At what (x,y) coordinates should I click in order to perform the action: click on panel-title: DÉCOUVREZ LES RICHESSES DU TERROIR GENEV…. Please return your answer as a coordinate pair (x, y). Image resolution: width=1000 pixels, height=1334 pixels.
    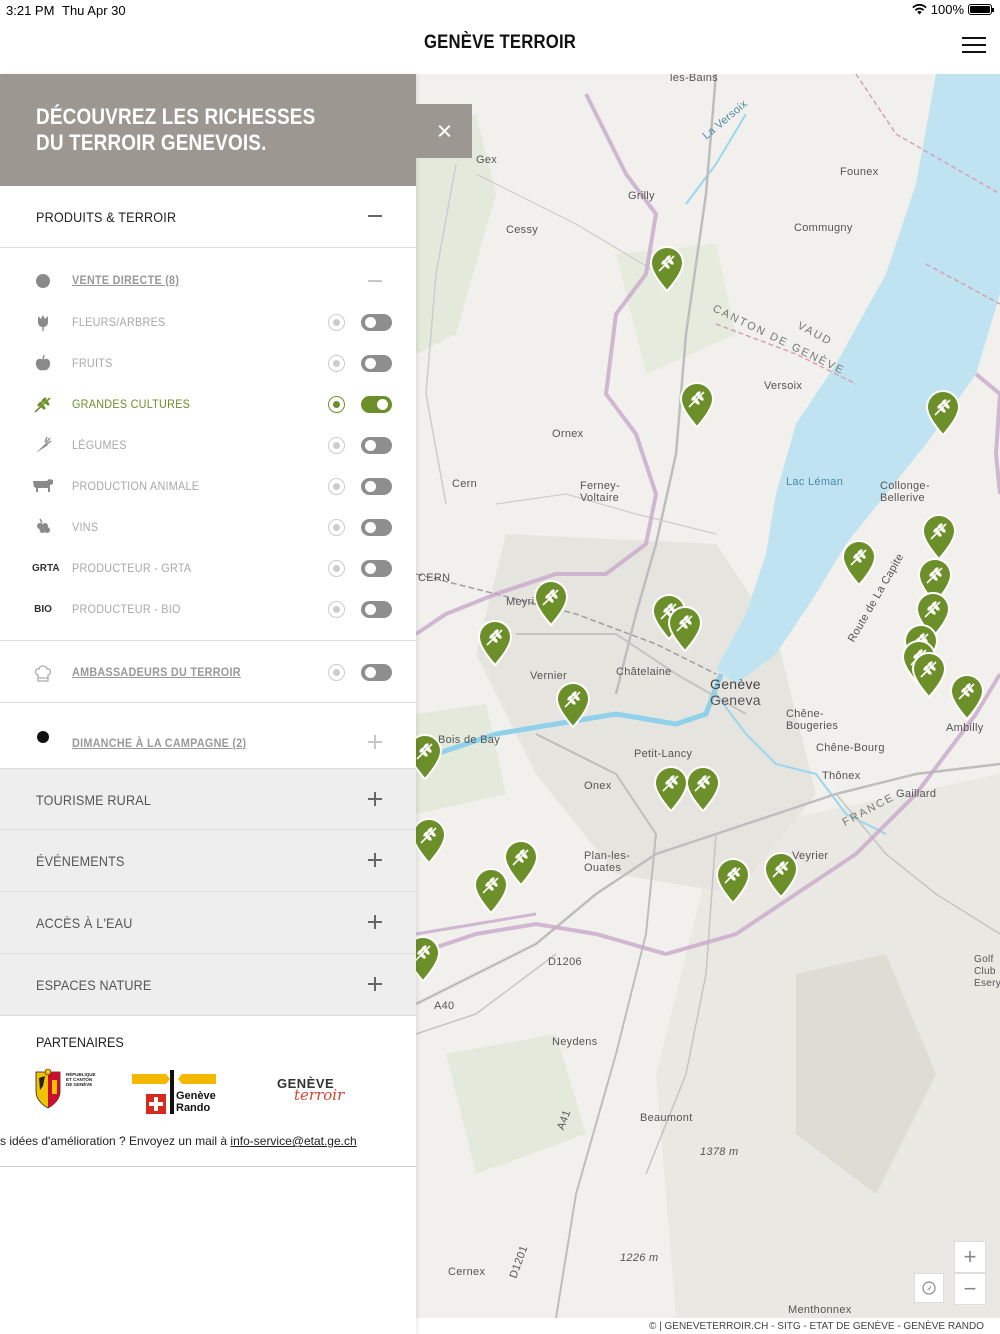
    Looking at the image, I should click on (176, 129).